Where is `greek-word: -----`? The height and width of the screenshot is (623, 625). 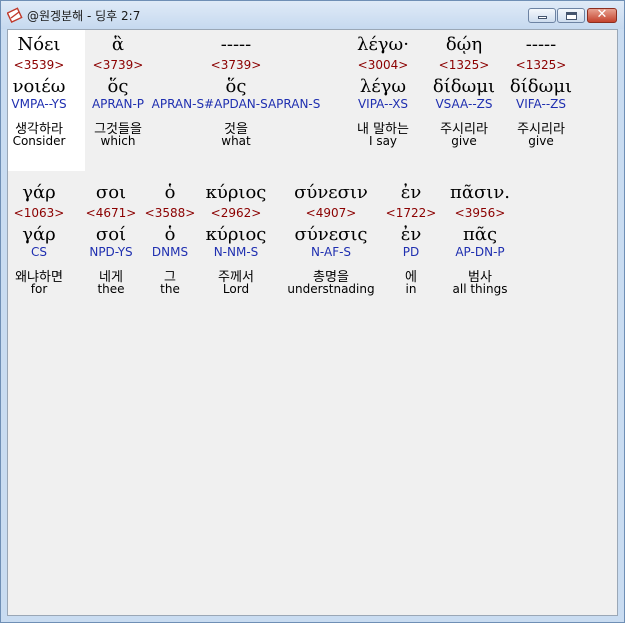
greek-word: ----- is located at coordinates (541, 44).